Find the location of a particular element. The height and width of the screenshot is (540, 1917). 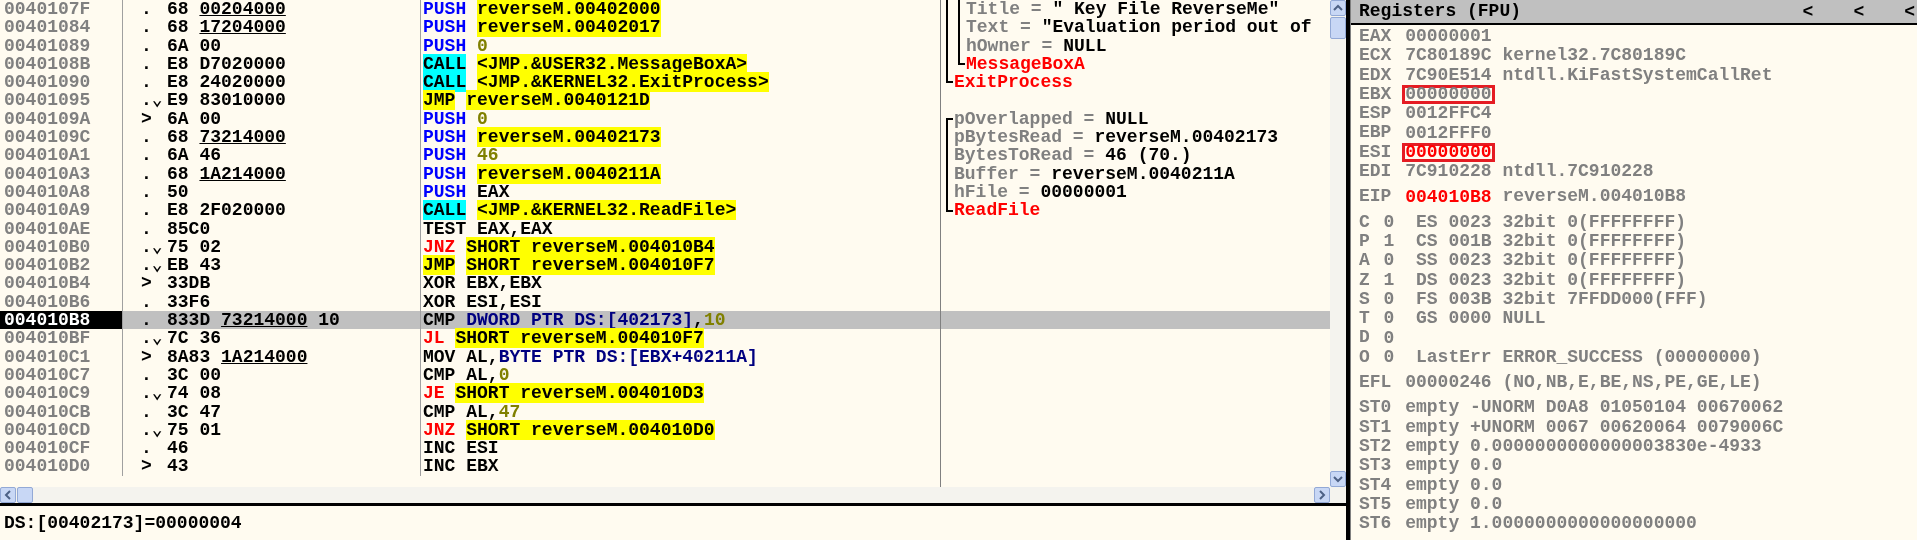

instruction-cell: JE SHORT reverseM.004010D3 is located at coordinates (563, 393).